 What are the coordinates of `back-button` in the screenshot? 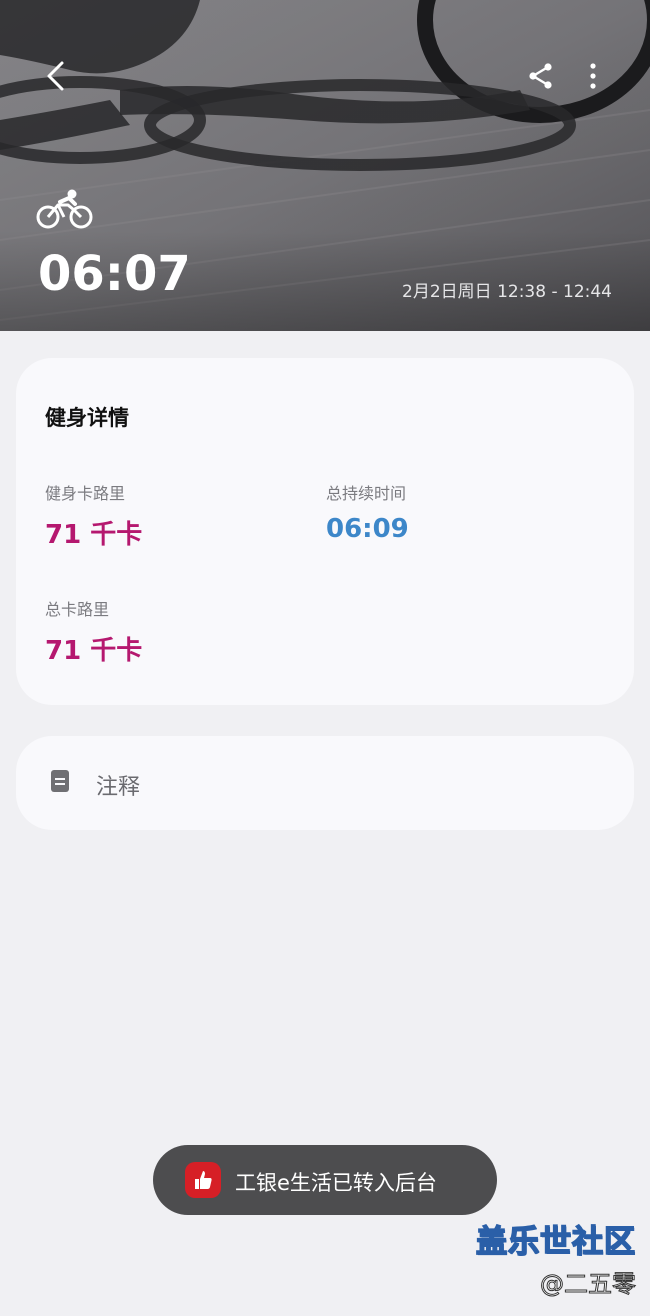 It's located at (56, 76).